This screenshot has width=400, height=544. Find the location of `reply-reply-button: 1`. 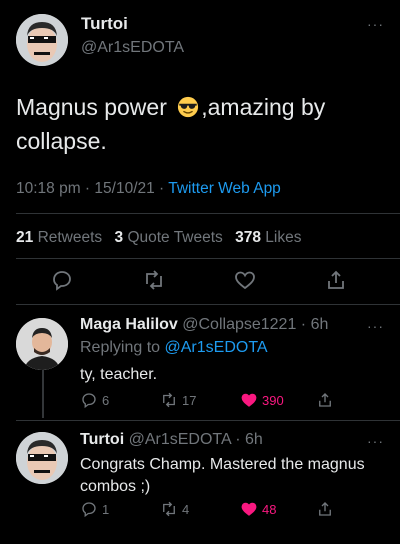

reply-reply-button: 1 is located at coordinates (94, 509).